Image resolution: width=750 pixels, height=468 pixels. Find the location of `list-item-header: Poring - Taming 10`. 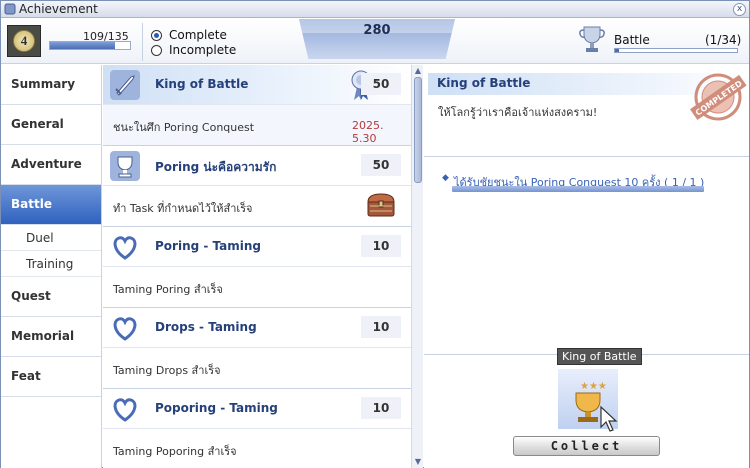

list-item-header: Poring - Taming 10 is located at coordinates (257, 247).